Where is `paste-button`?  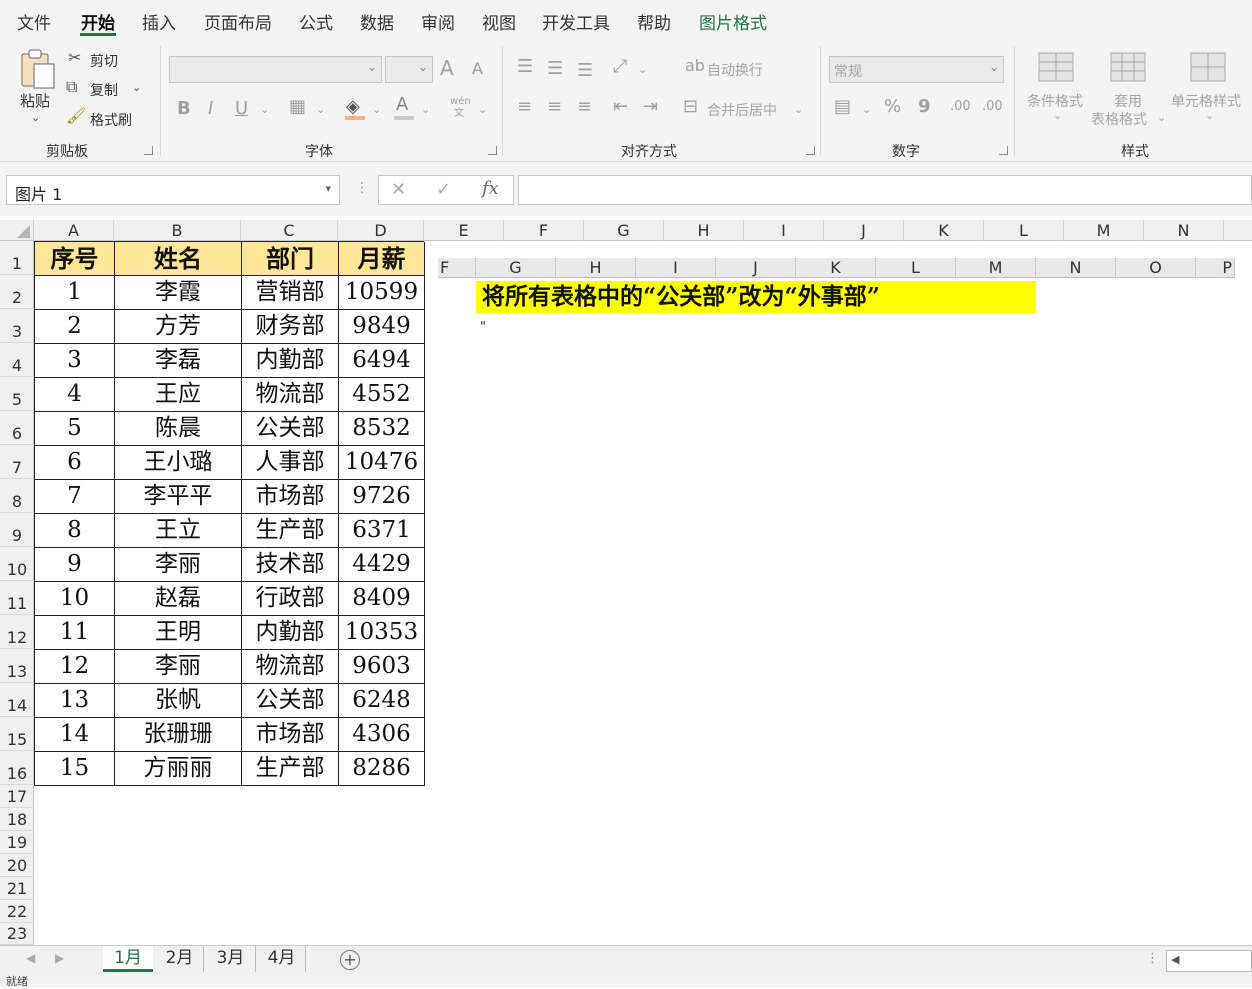
paste-button is located at coordinates (38, 70).